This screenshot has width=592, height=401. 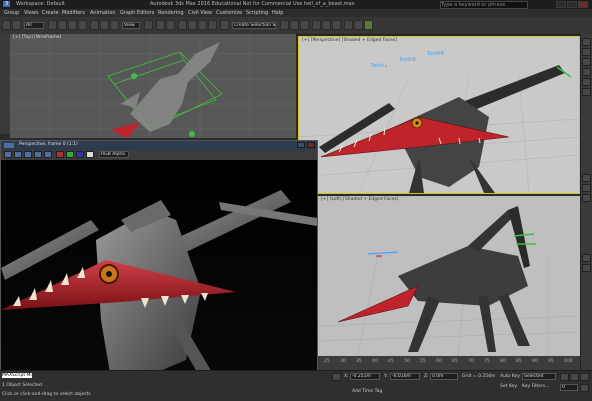 I want to click on modify-tab-icon, so click(x=586, y=52).